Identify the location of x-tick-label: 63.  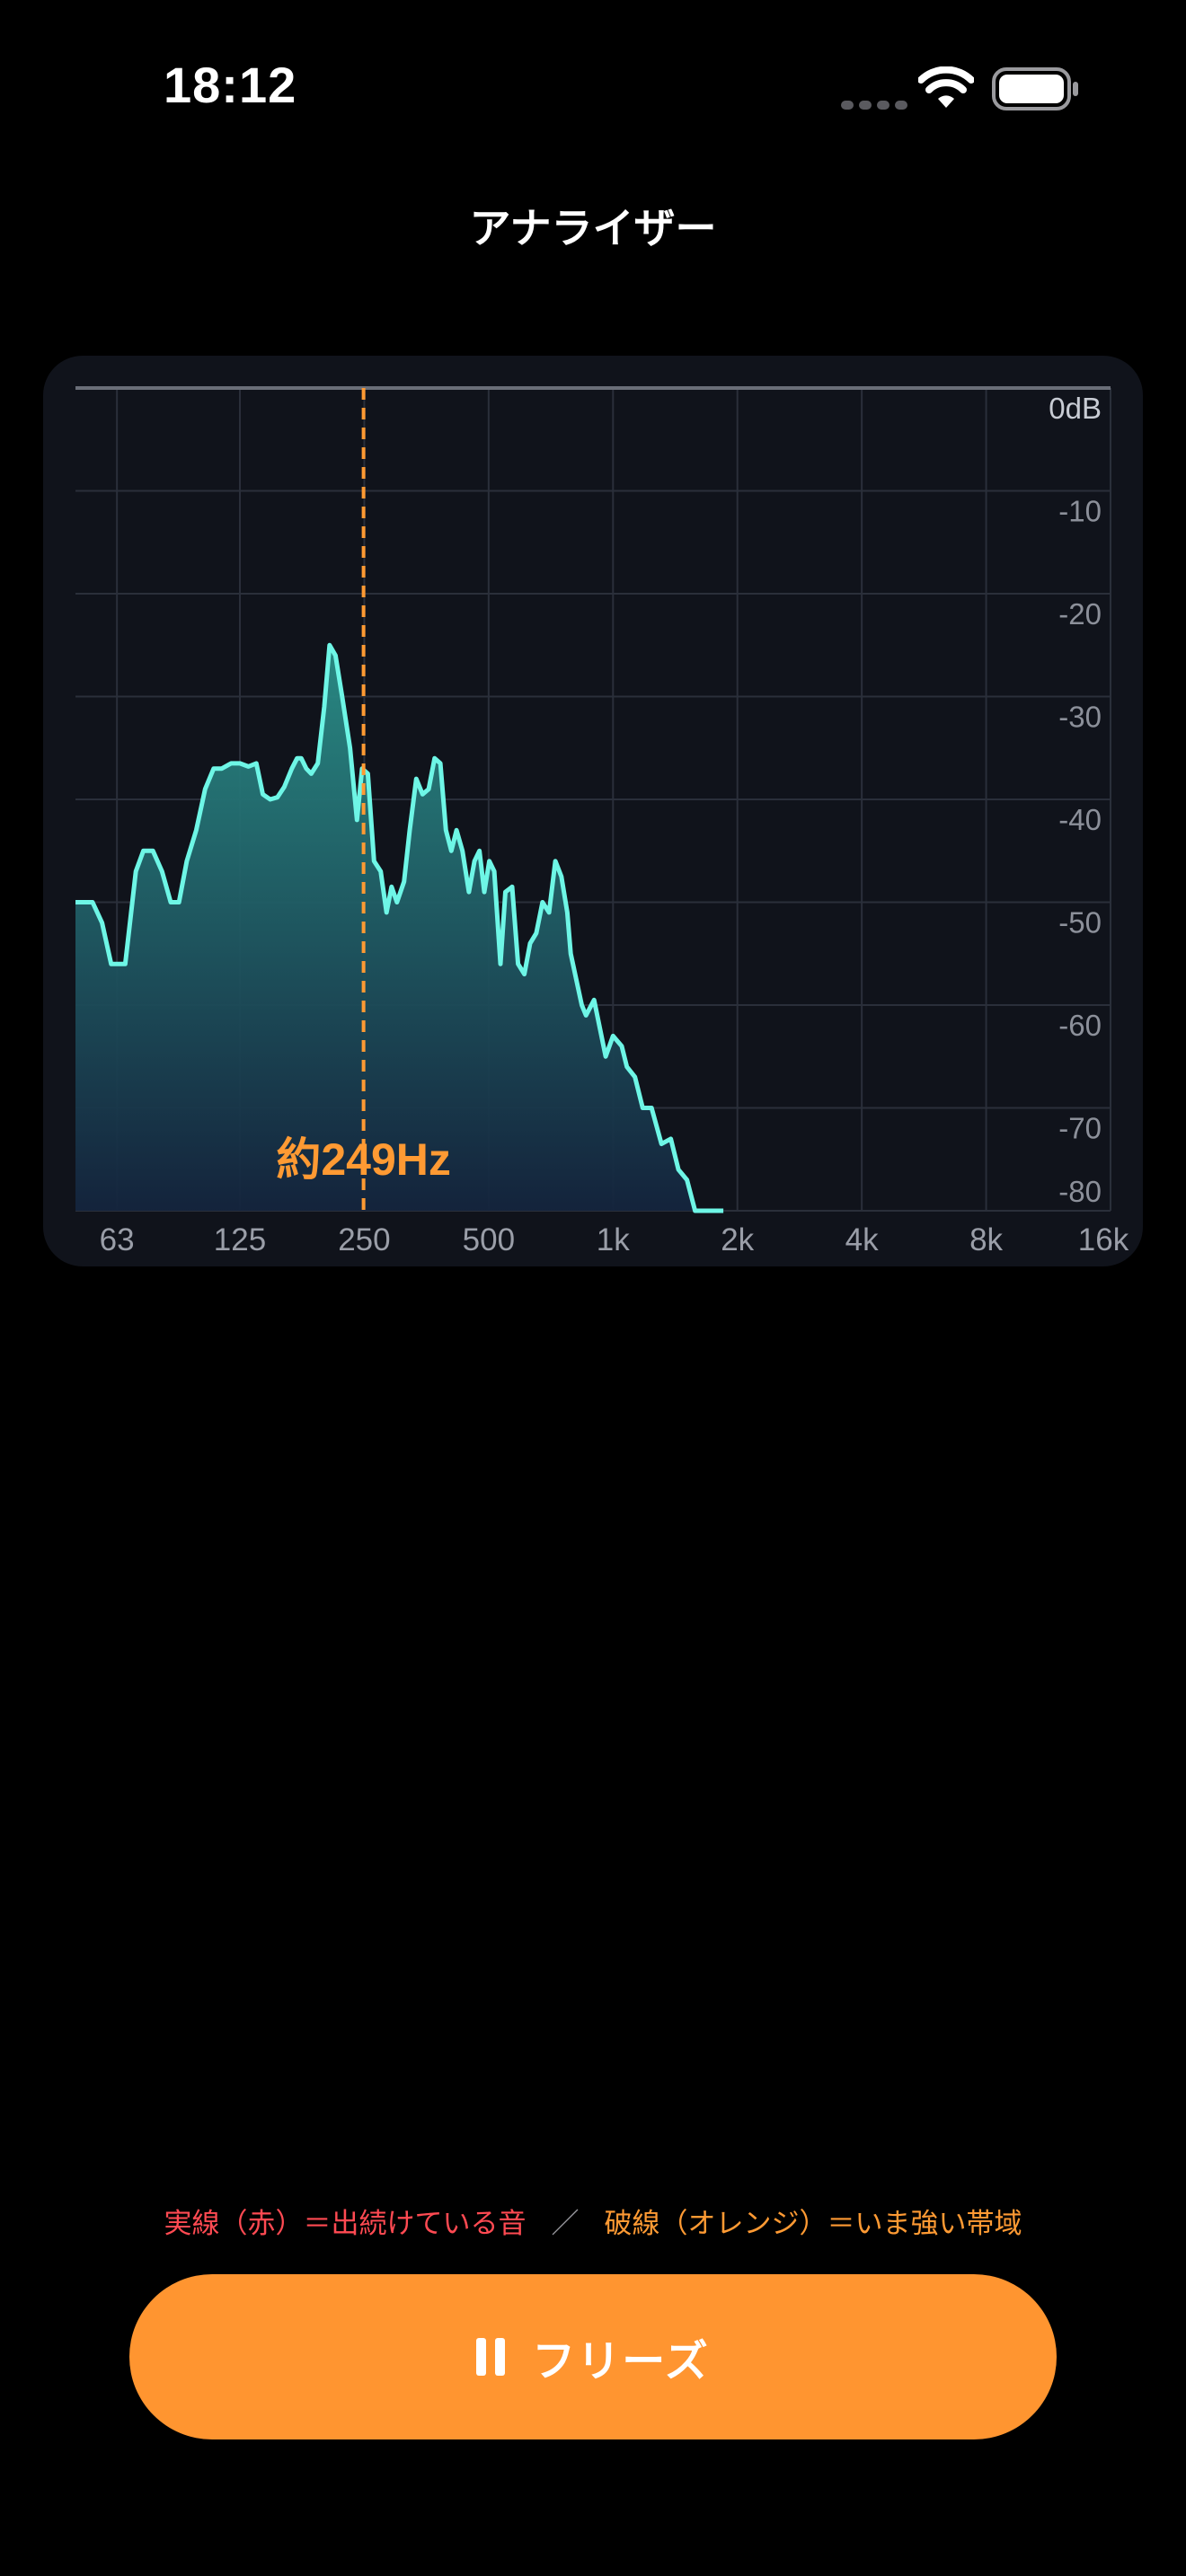
(117, 1239).